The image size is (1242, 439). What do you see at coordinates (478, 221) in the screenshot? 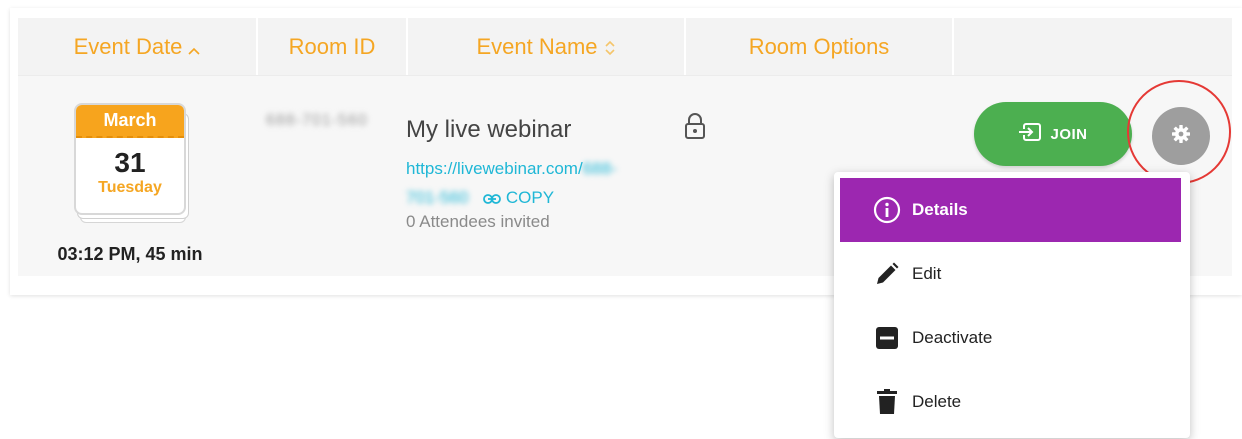
I see `attendees-count: 0 Attendees invited` at bounding box center [478, 221].